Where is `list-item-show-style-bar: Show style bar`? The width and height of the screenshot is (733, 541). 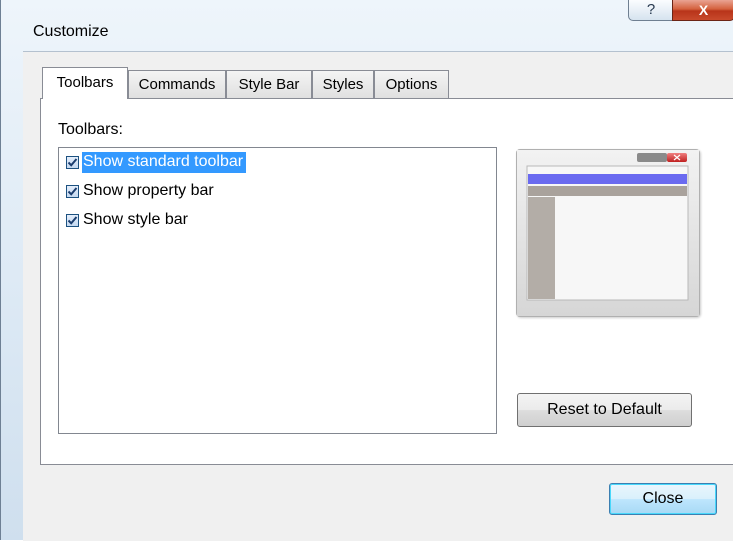
list-item-show-style-bar: Show style bar is located at coordinates (128, 220).